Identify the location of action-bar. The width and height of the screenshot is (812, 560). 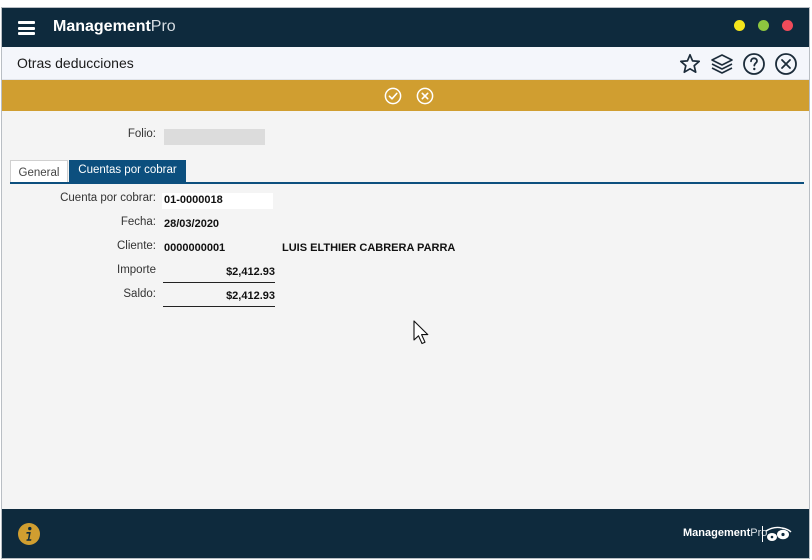
(405, 95).